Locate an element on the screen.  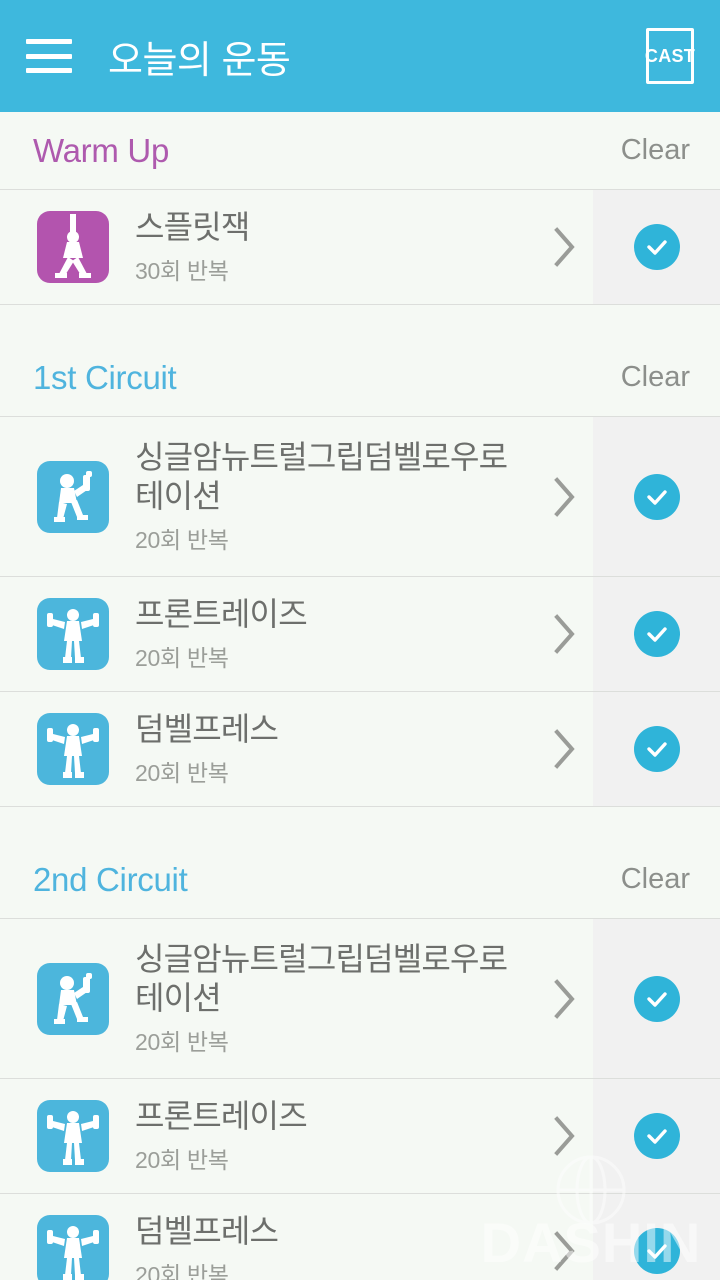
exercise-name: 스플릿잭 is located at coordinates (192, 226).